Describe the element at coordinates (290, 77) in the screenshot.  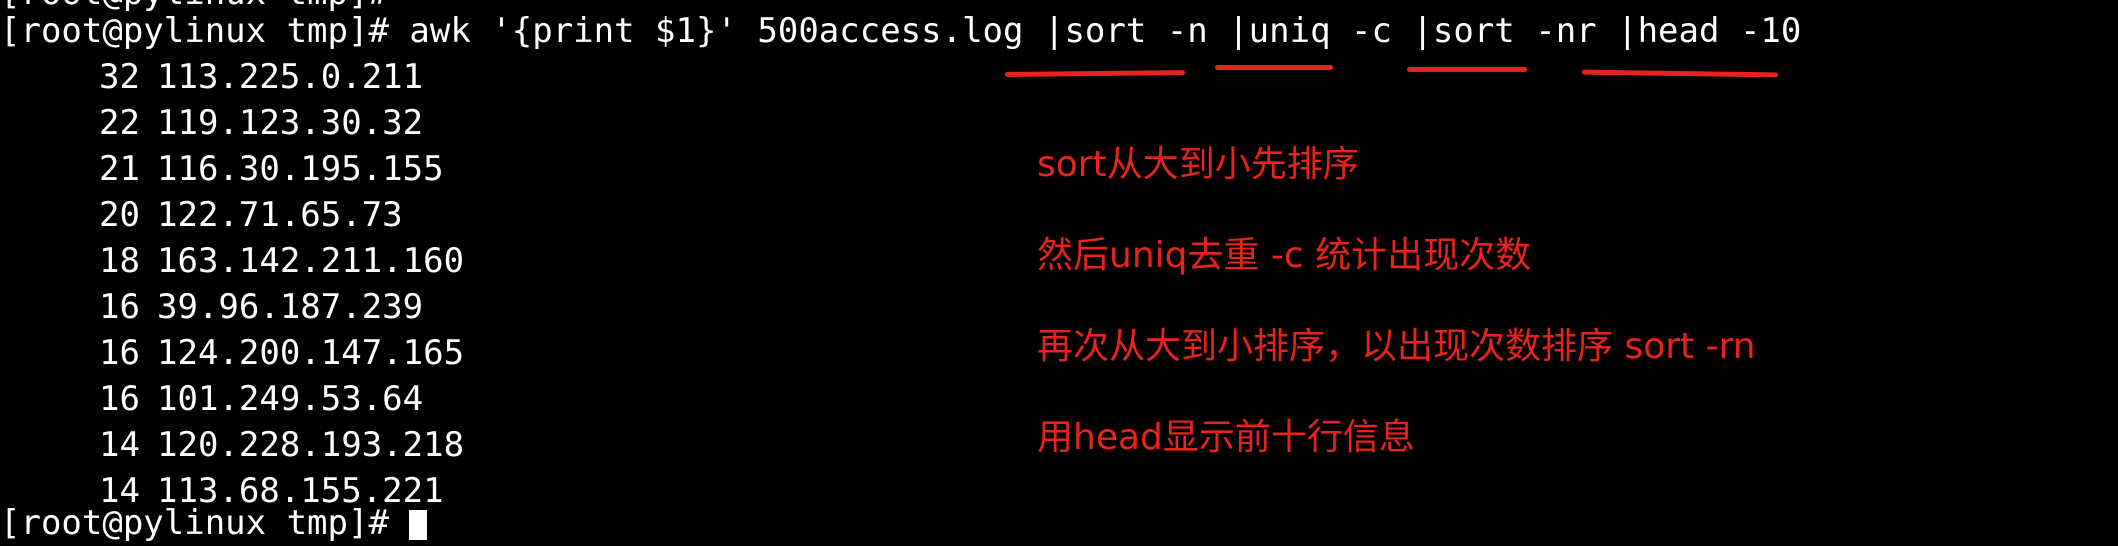
I see `ip-address: 113.225.0.211` at that location.